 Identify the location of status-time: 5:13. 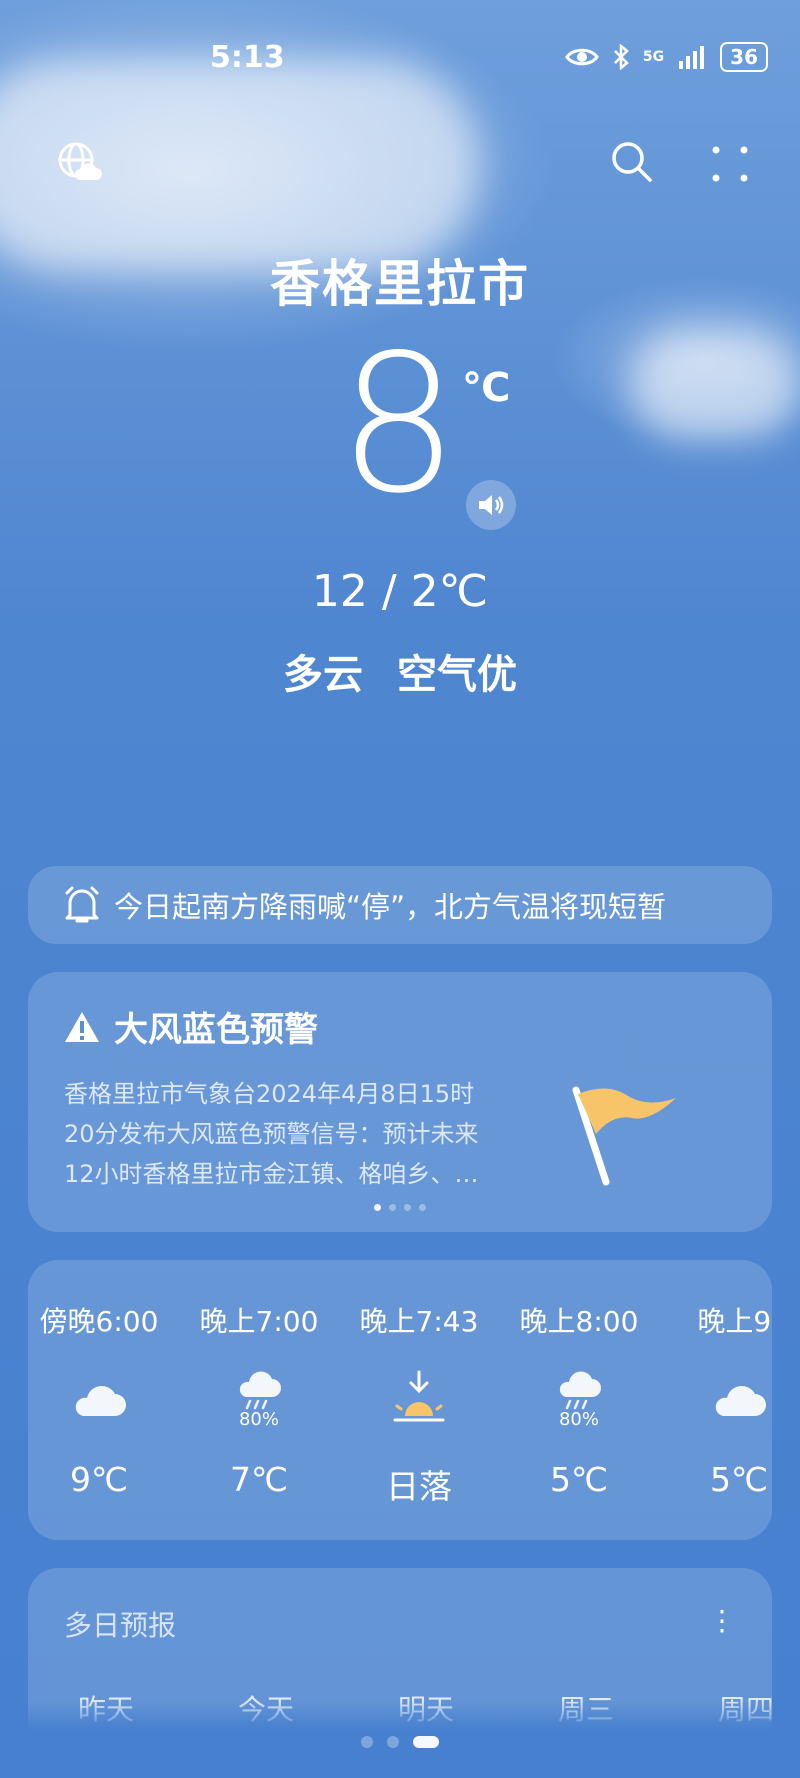
(247, 57).